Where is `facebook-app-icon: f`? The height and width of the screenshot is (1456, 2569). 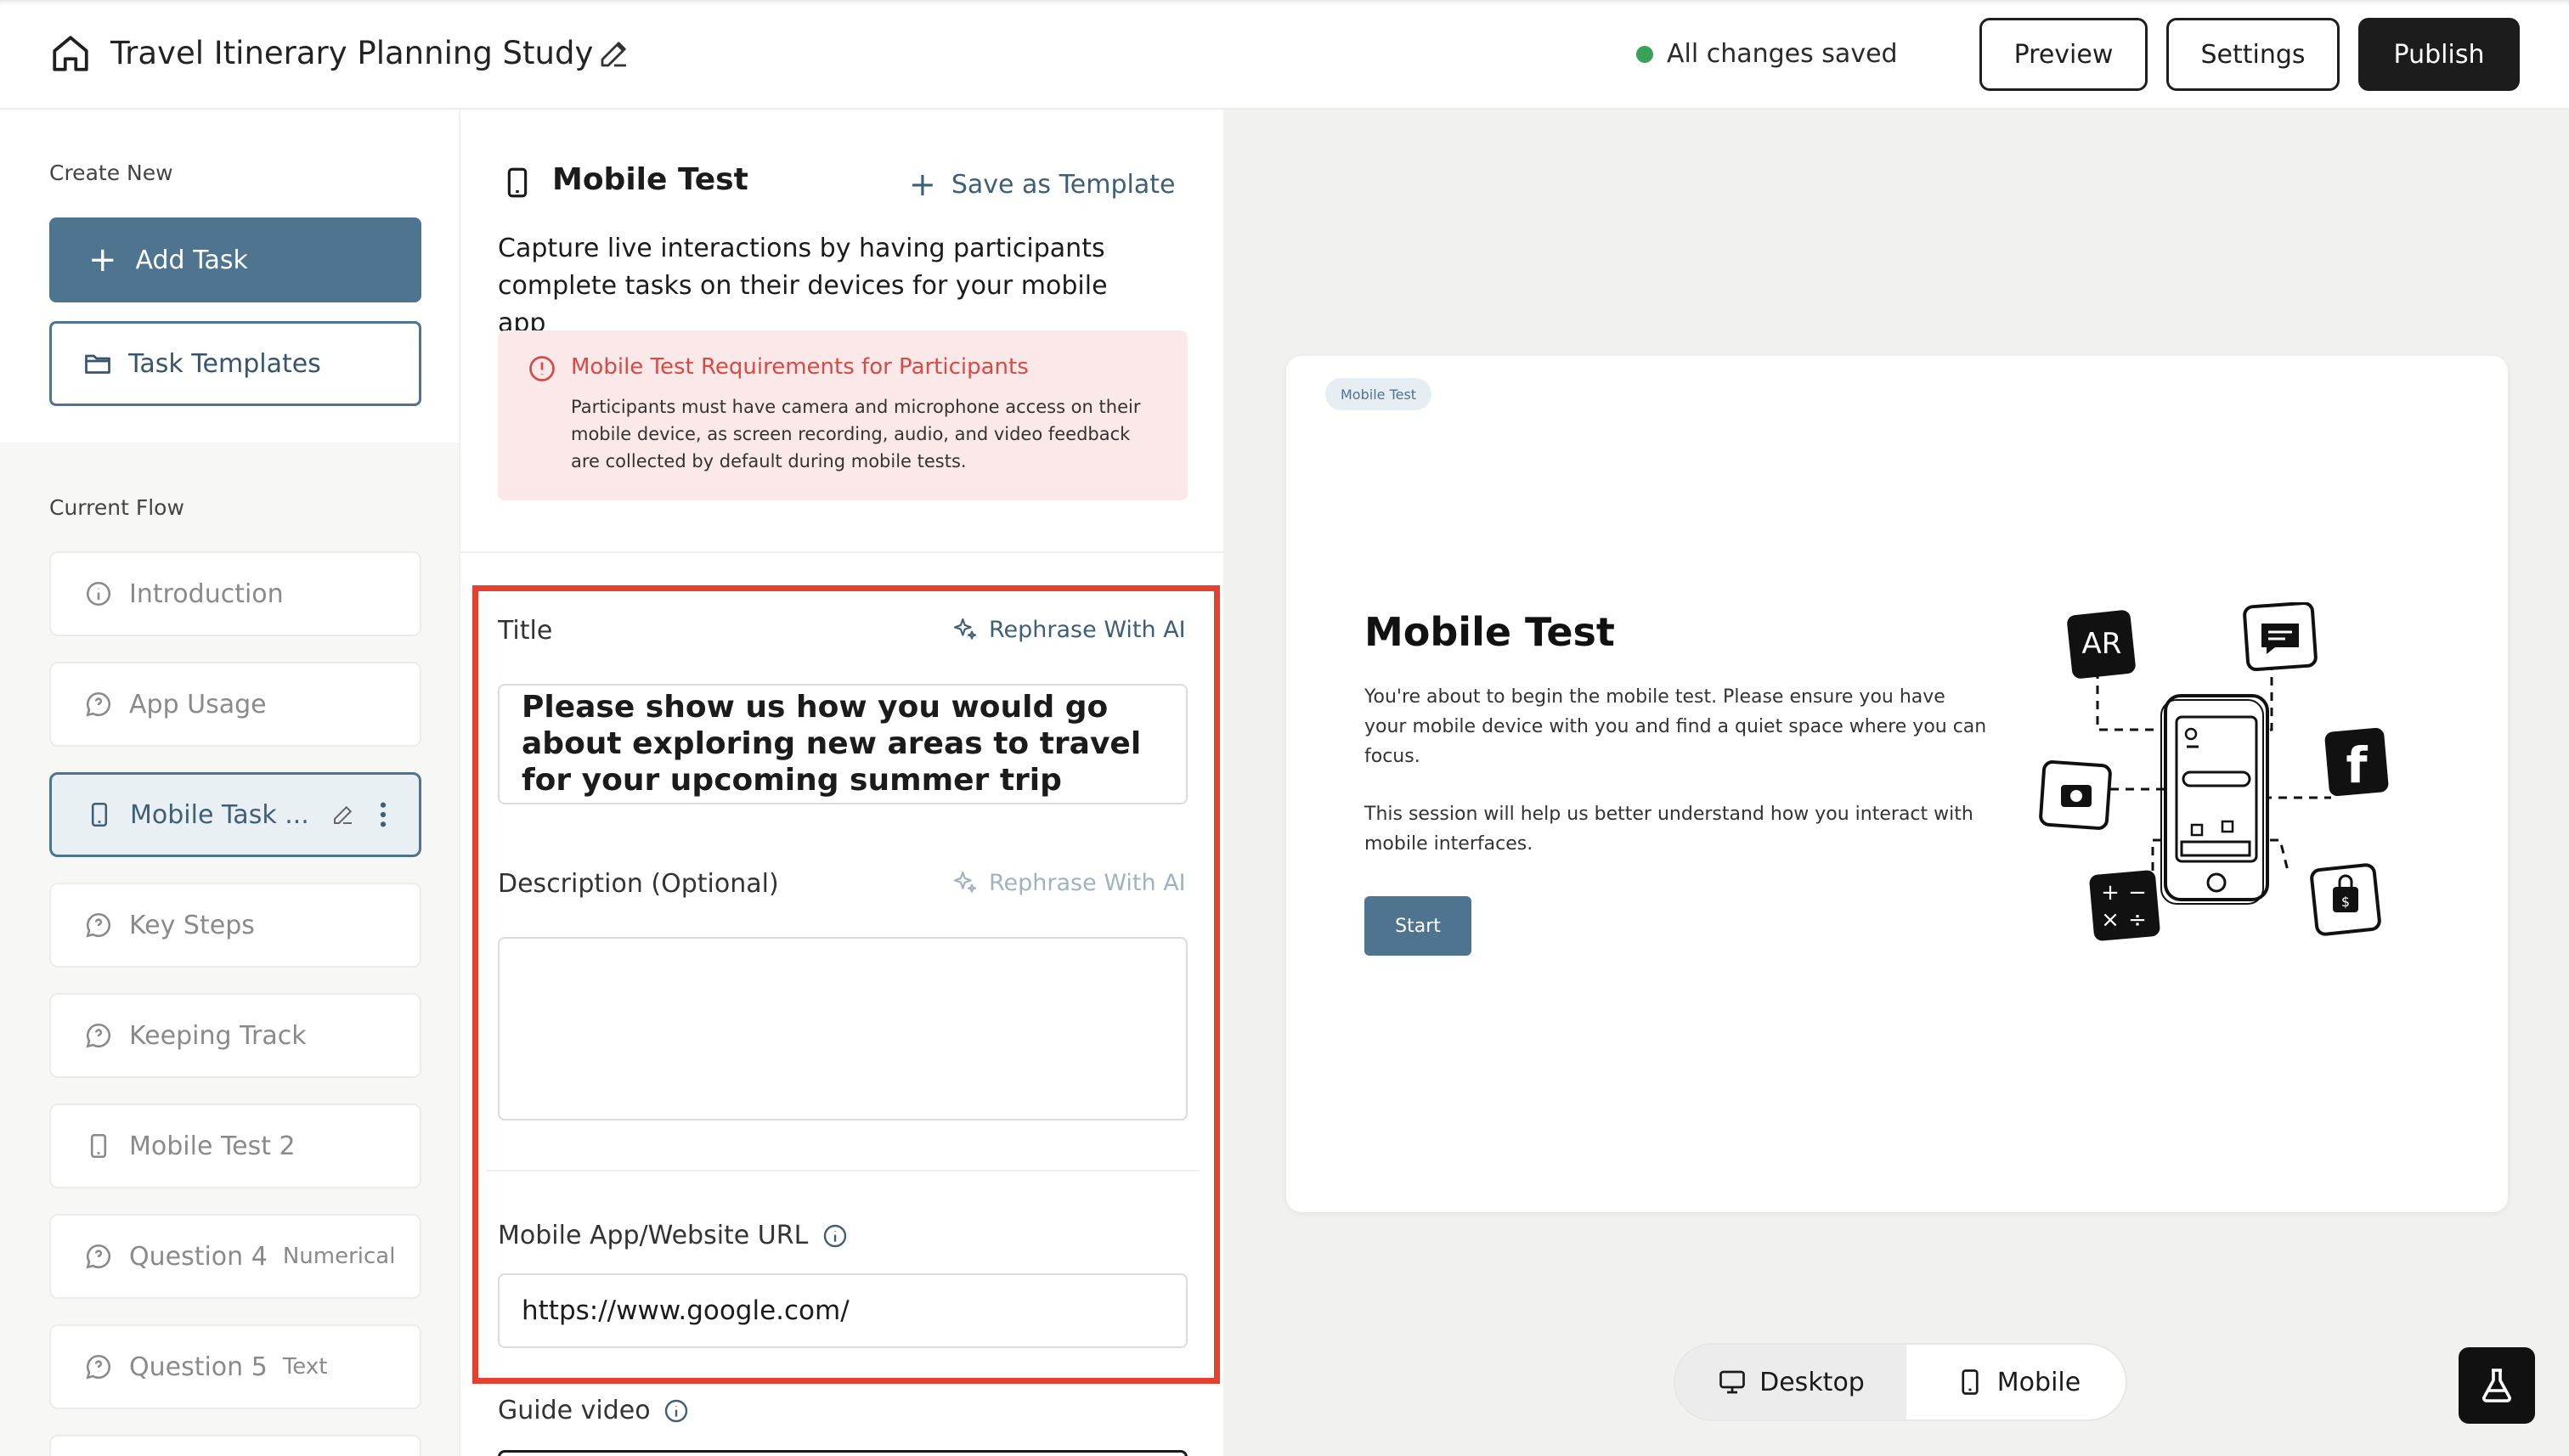
facebook-app-icon: f is located at coordinates (2357, 762).